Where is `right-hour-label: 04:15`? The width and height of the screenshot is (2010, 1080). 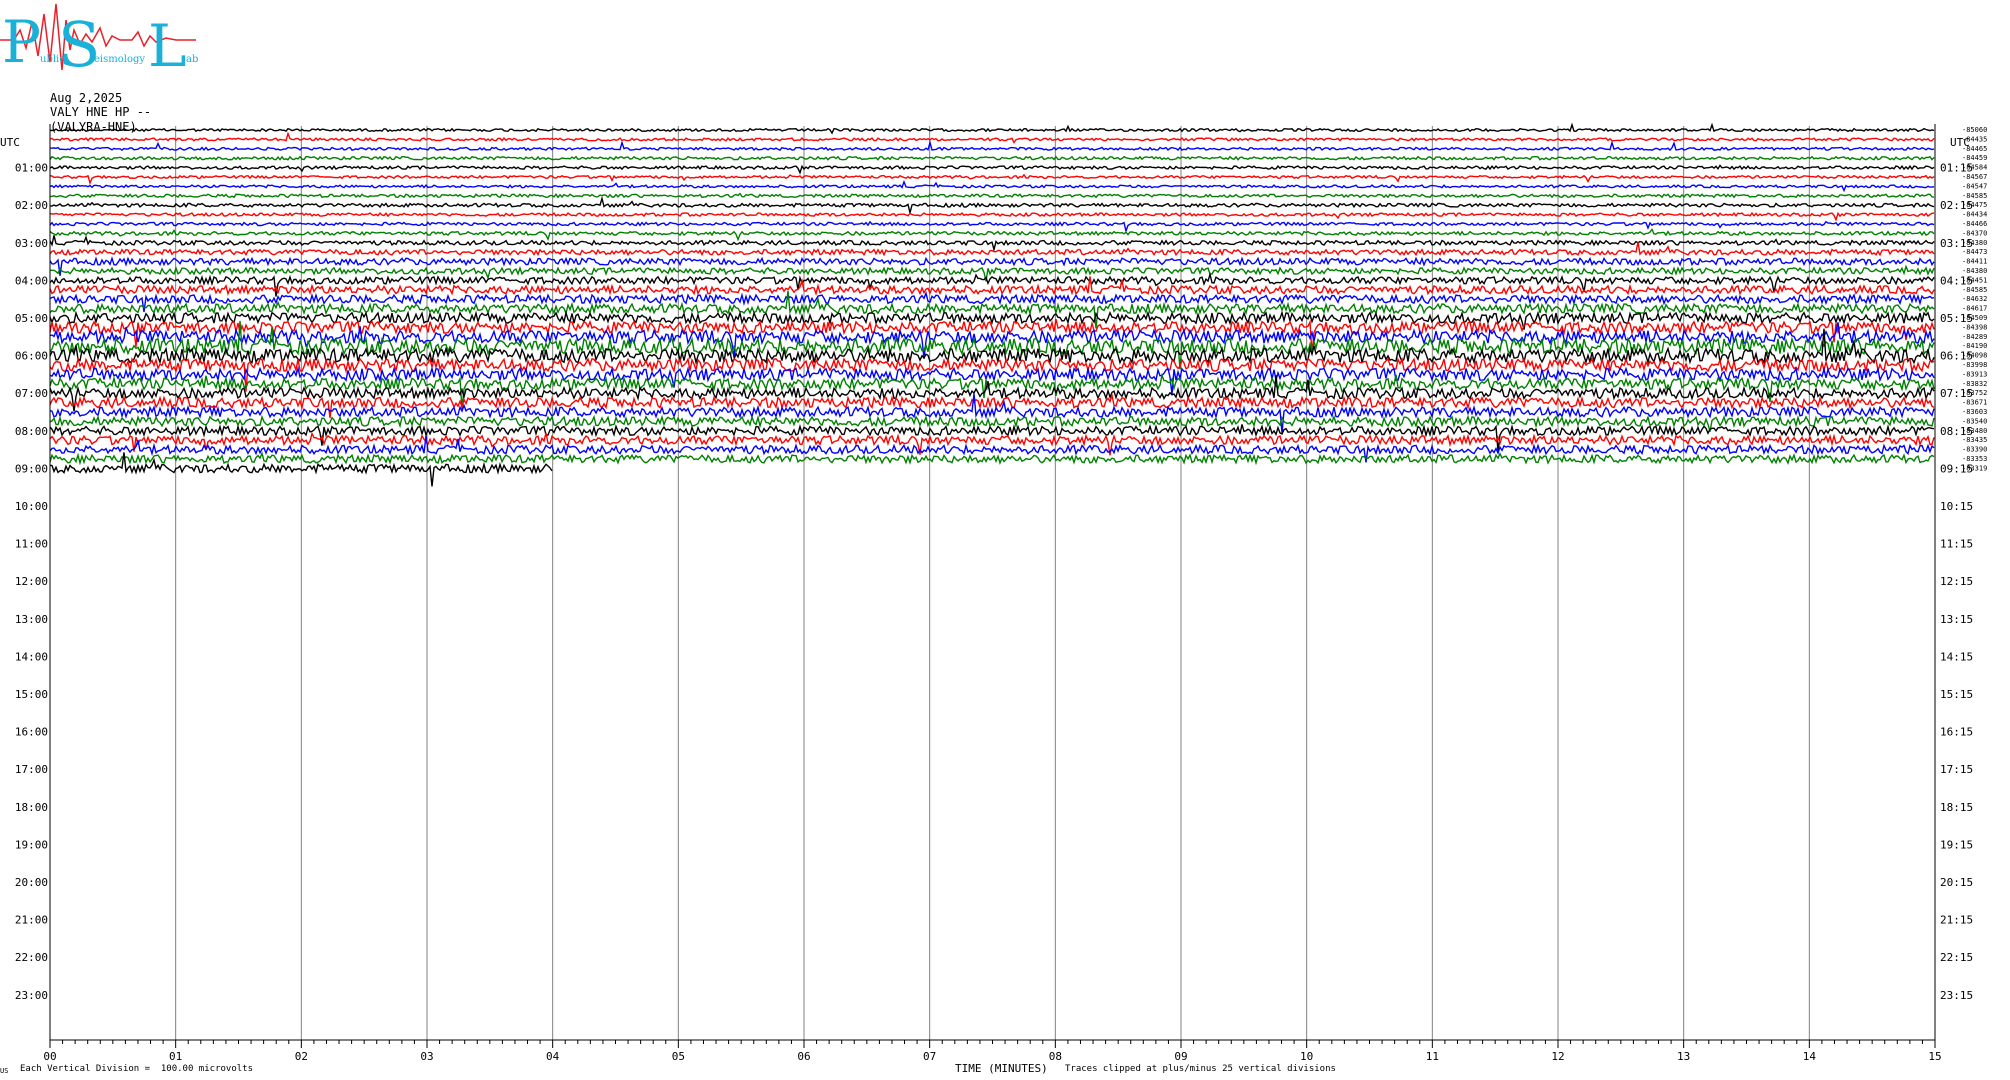 right-hour-label: 04:15 is located at coordinates (1956, 280).